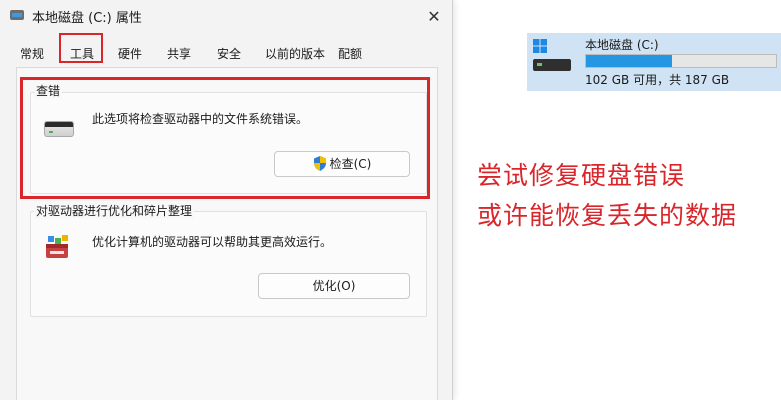 The height and width of the screenshot is (400, 781). I want to click on windows-logo-icon, so click(540, 46).